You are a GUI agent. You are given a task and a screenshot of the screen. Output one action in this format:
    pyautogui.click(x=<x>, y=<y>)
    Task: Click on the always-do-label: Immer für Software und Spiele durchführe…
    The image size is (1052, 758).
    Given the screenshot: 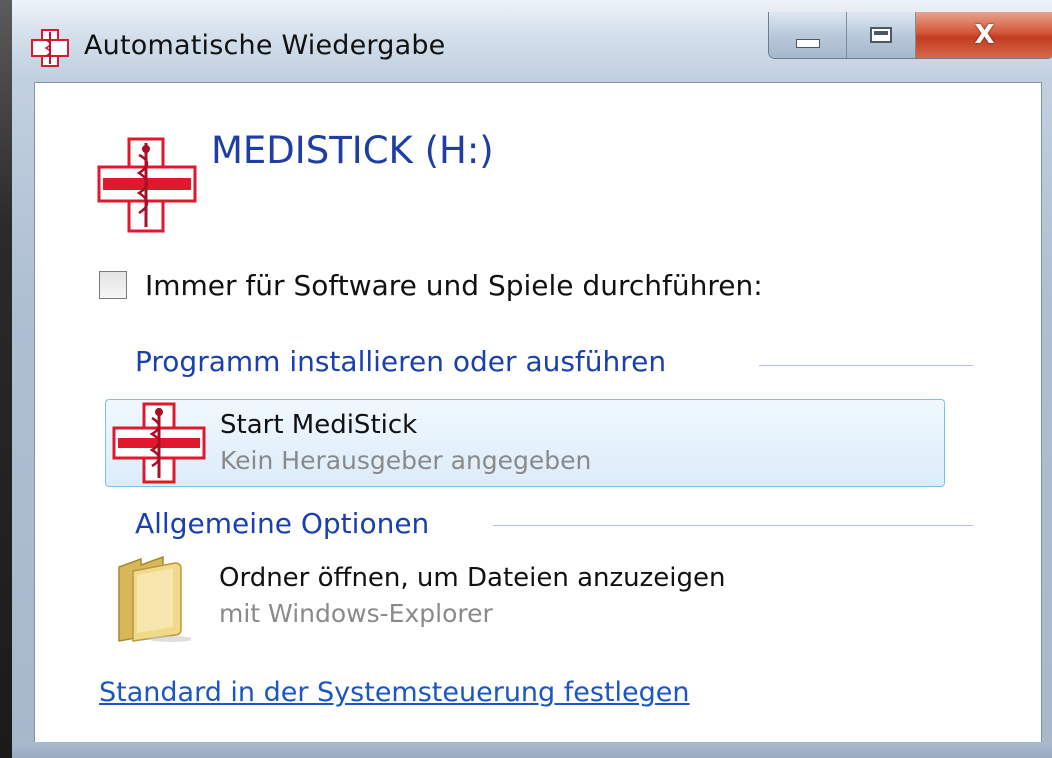 What is the action you would take?
    pyautogui.click(x=454, y=285)
    